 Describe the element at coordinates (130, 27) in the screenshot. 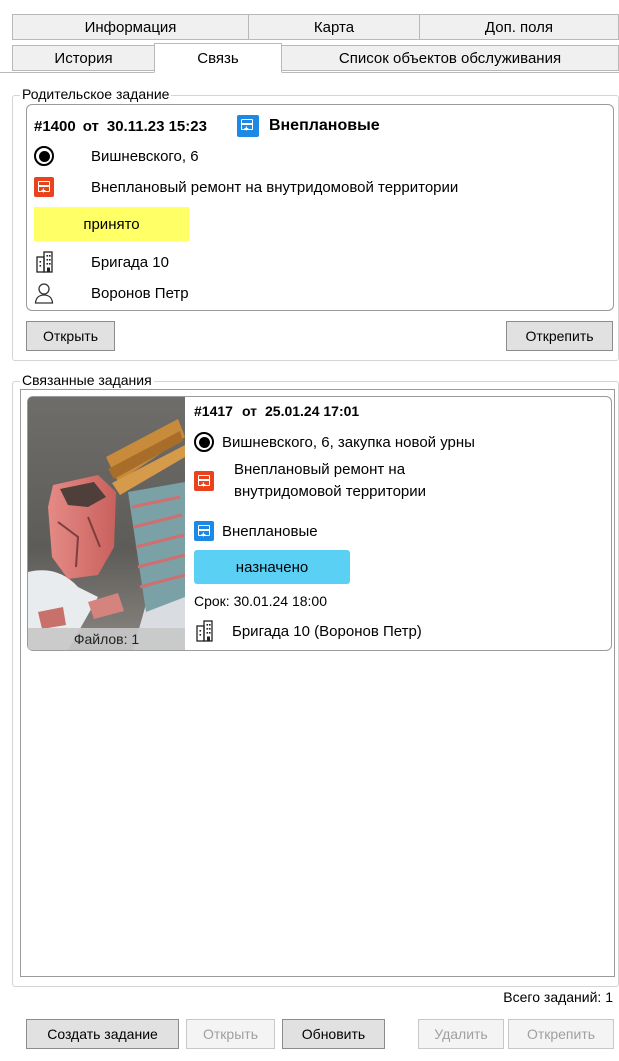

I see `tab-info: Информация` at that location.